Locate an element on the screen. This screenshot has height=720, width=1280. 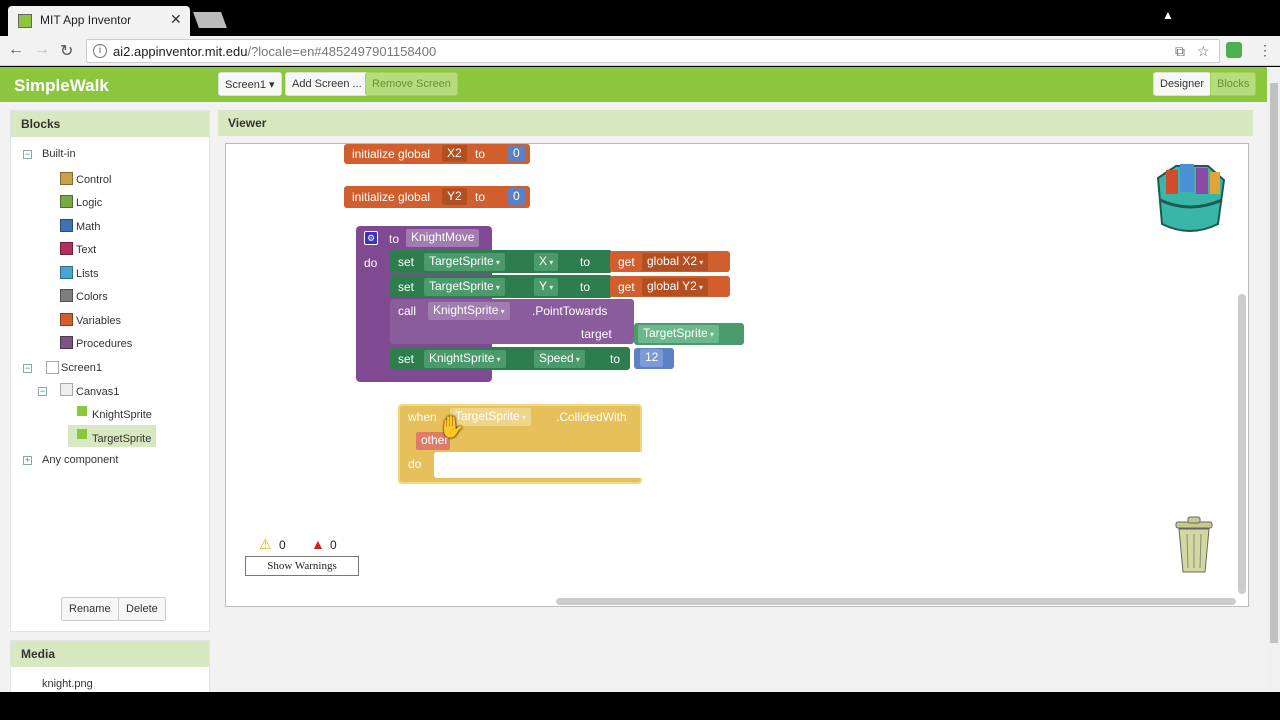
do-slot is located at coordinates (538, 465).